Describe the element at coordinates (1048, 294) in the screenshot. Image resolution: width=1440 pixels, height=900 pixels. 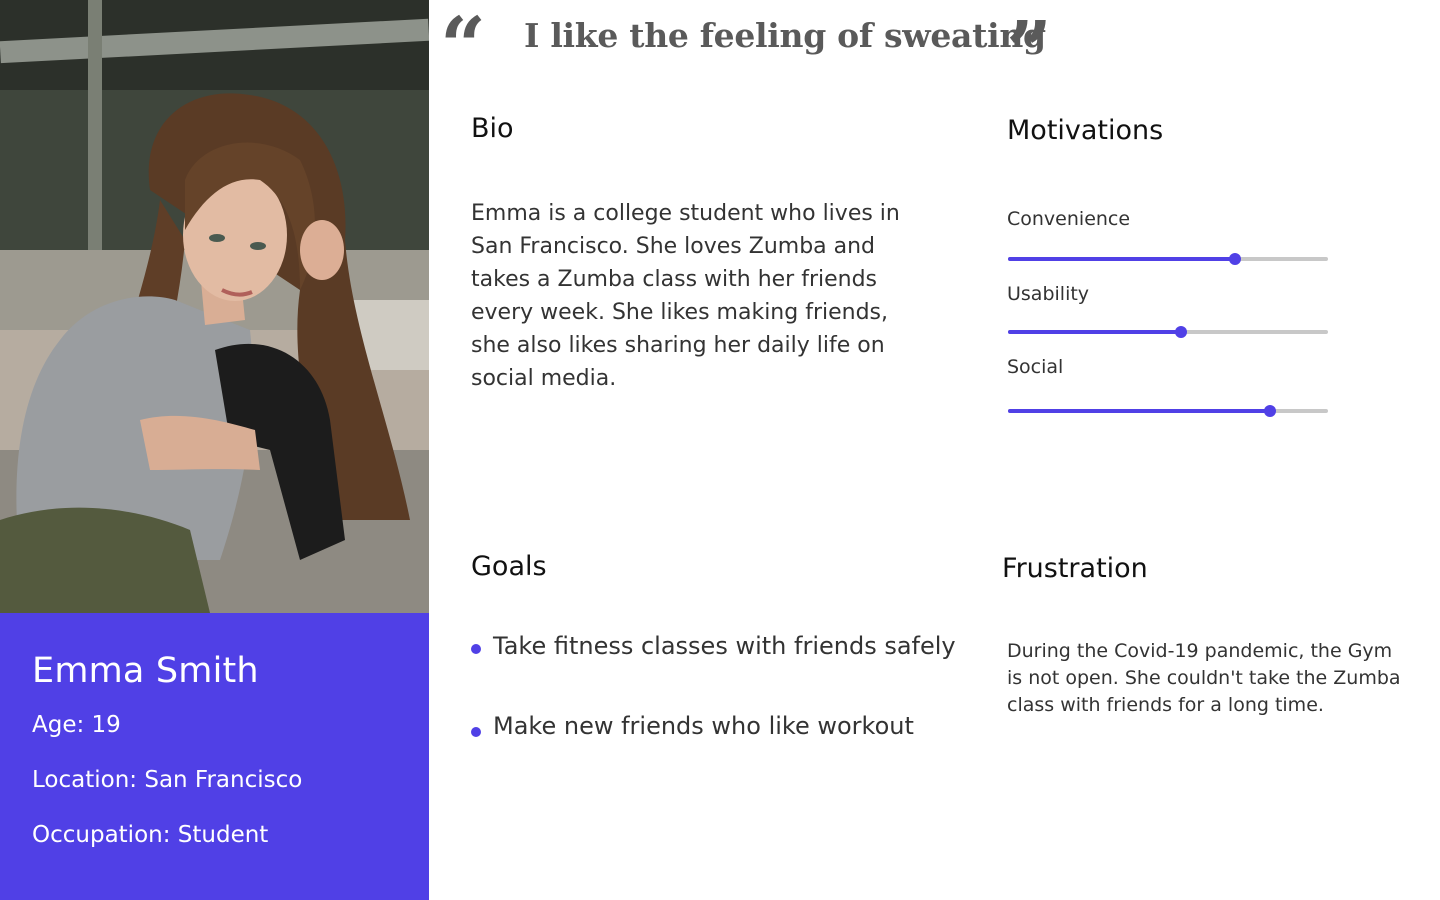
I see `motivation-label: Usability` at that location.